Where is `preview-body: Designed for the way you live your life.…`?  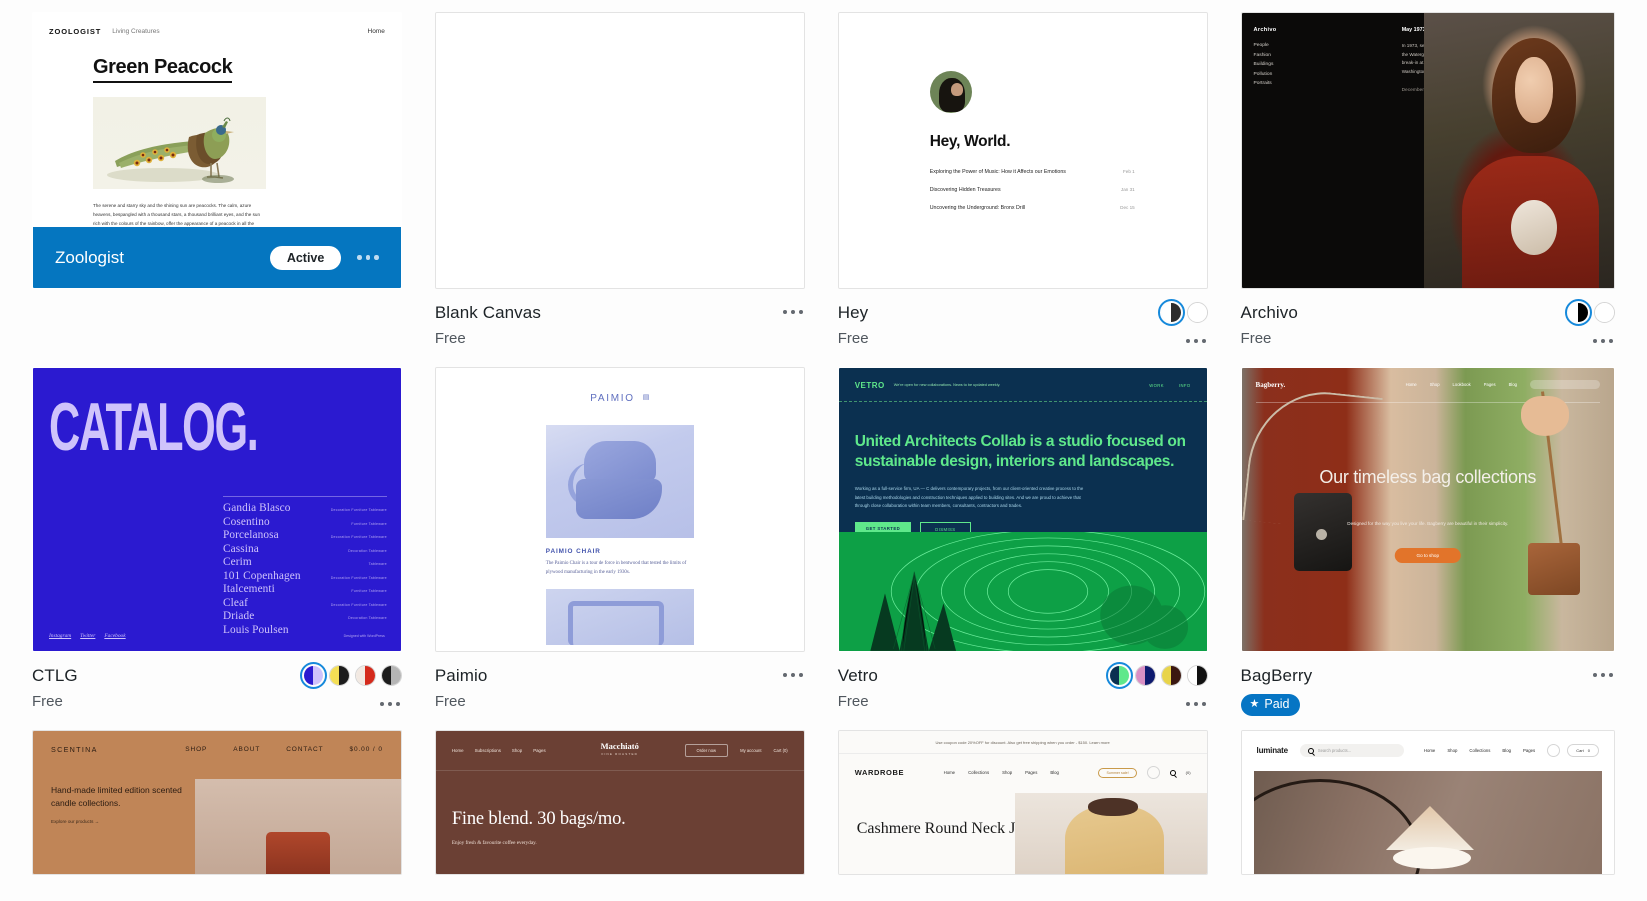 preview-body: Designed for the way you live your life.… is located at coordinates (1428, 523).